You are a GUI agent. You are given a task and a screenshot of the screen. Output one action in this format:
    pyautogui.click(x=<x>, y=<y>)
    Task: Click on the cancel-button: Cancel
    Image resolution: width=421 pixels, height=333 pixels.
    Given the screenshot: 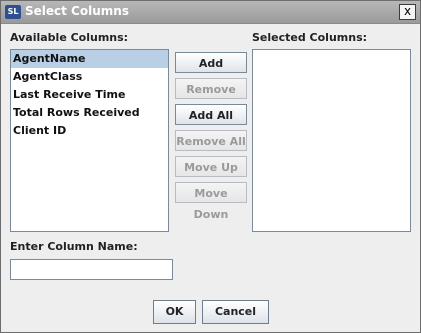 What is the action you would take?
    pyautogui.click(x=235, y=312)
    